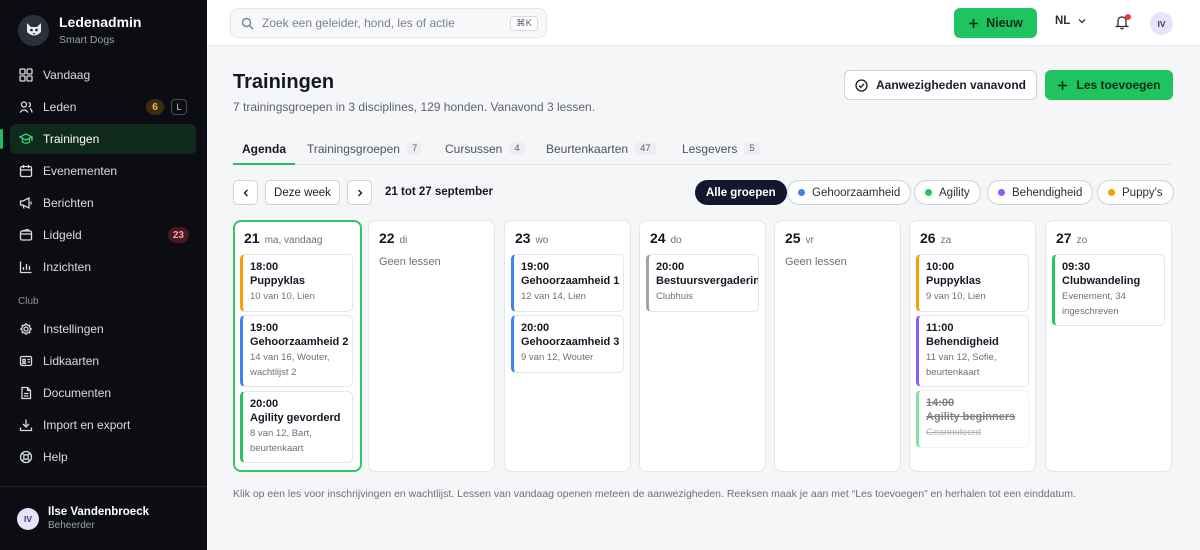 The image size is (1200, 550). What do you see at coordinates (71, 525) in the screenshot?
I see `user-role: Beheerder` at bounding box center [71, 525].